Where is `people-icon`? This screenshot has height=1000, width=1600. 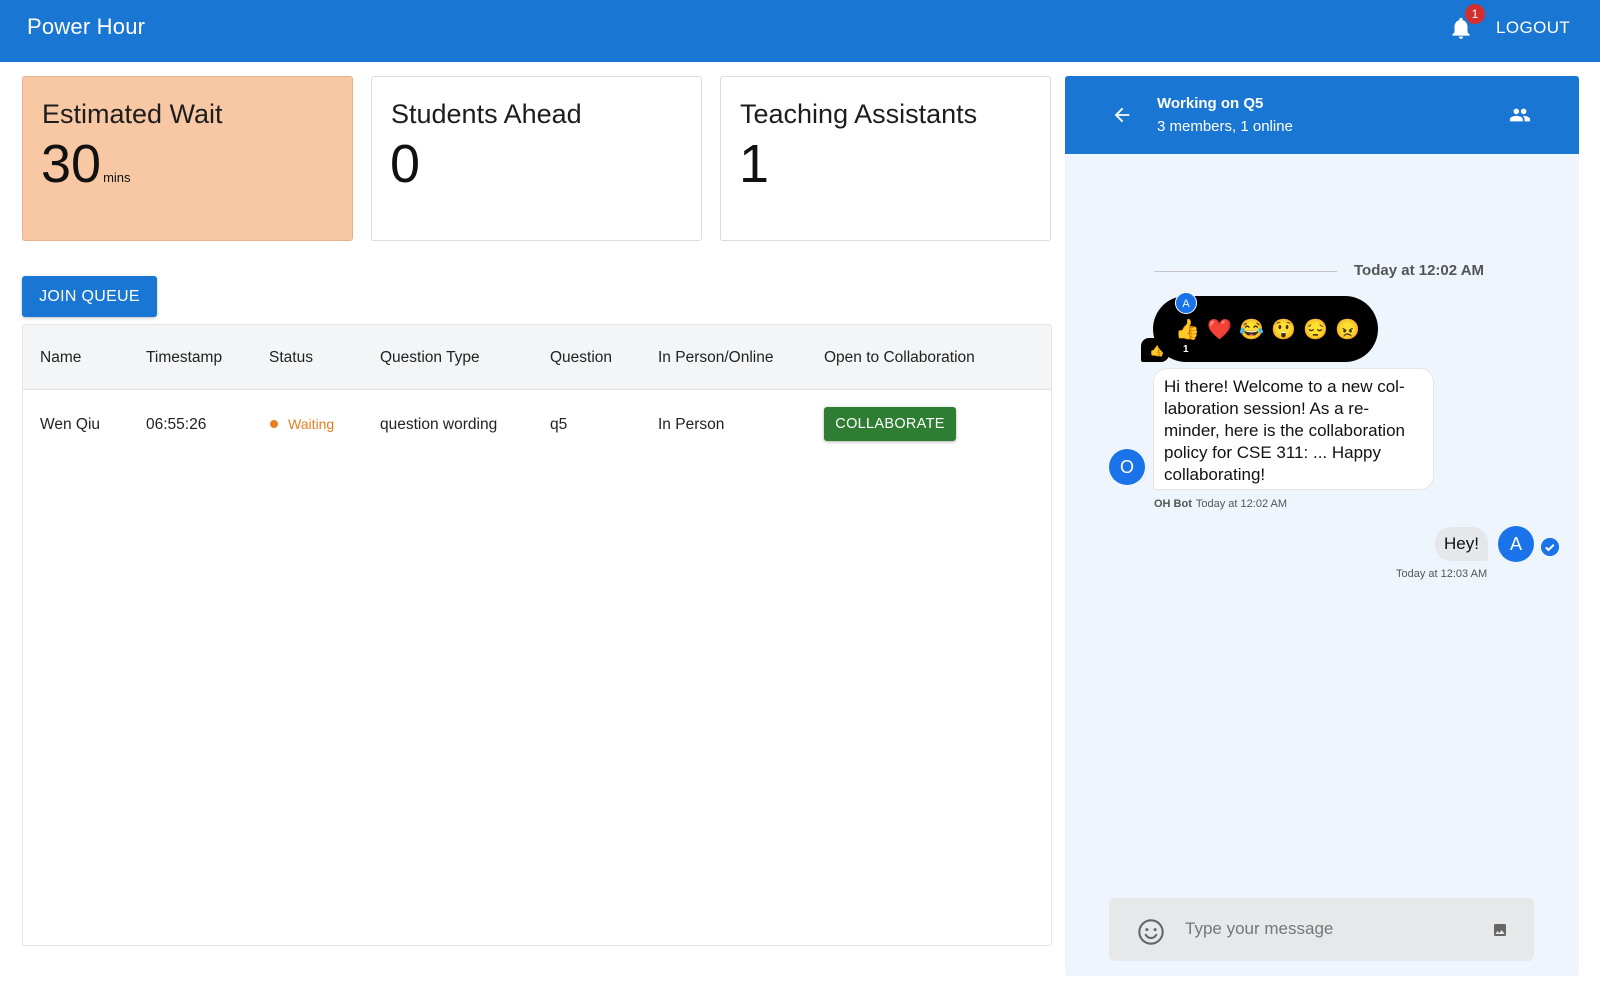 people-icon is located at coordinates (1520, 115).